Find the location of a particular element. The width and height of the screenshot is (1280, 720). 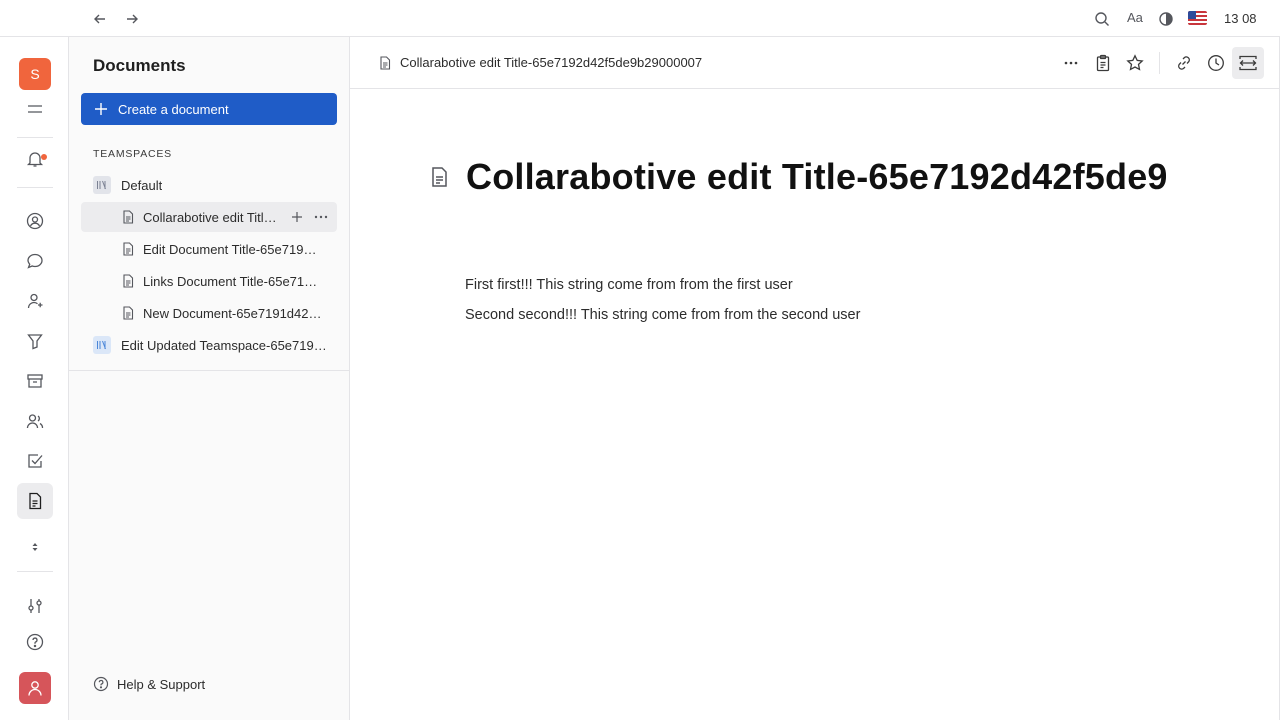

clipboard-icon is located at coordinates (1103, 63).